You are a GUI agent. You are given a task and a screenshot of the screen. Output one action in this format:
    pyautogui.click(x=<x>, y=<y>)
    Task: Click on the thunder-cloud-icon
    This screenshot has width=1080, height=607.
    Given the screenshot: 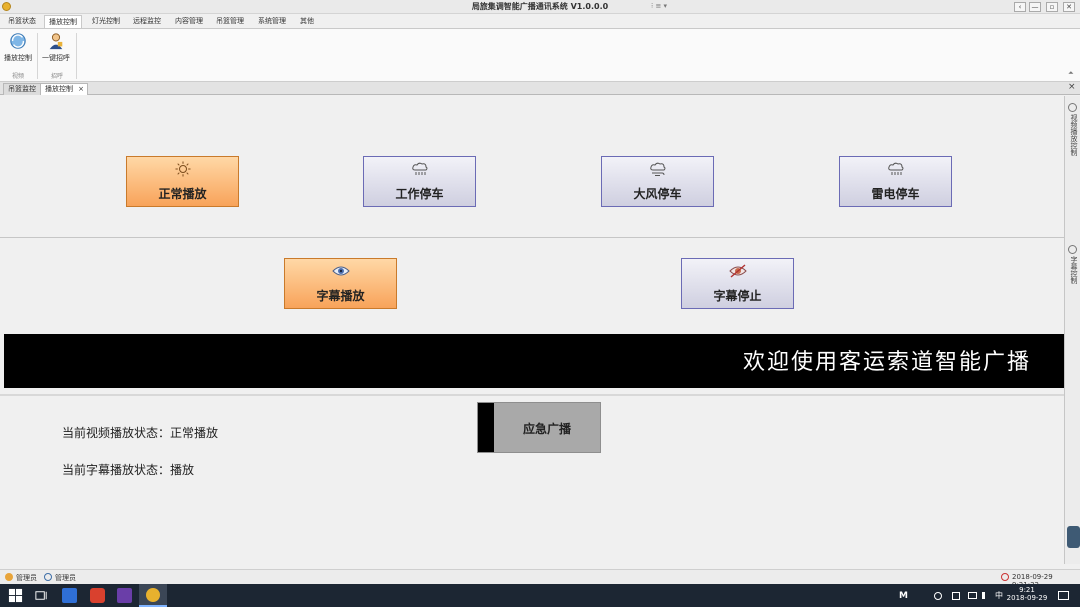 What is the action you would take?
    pyautogui.click(x=896, y=168)
    